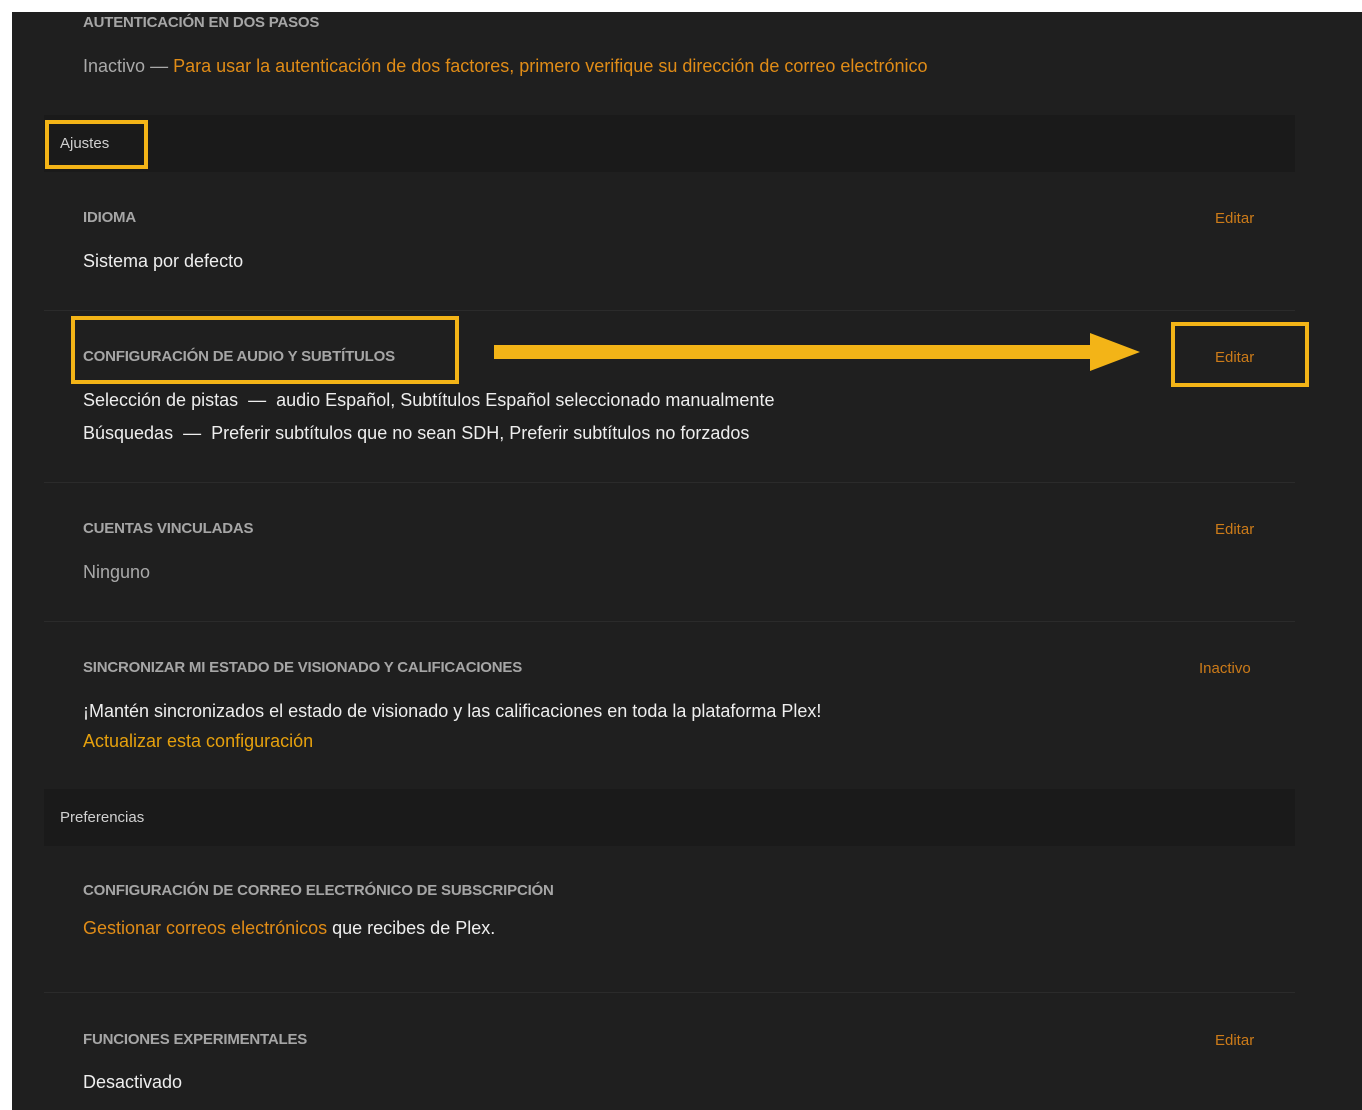 This screenshot has height=1110, width=1362. Describe the element at coordinates (1234, 1040) in the screenshot. I see `experimental-edit-button: Editar` at that location.